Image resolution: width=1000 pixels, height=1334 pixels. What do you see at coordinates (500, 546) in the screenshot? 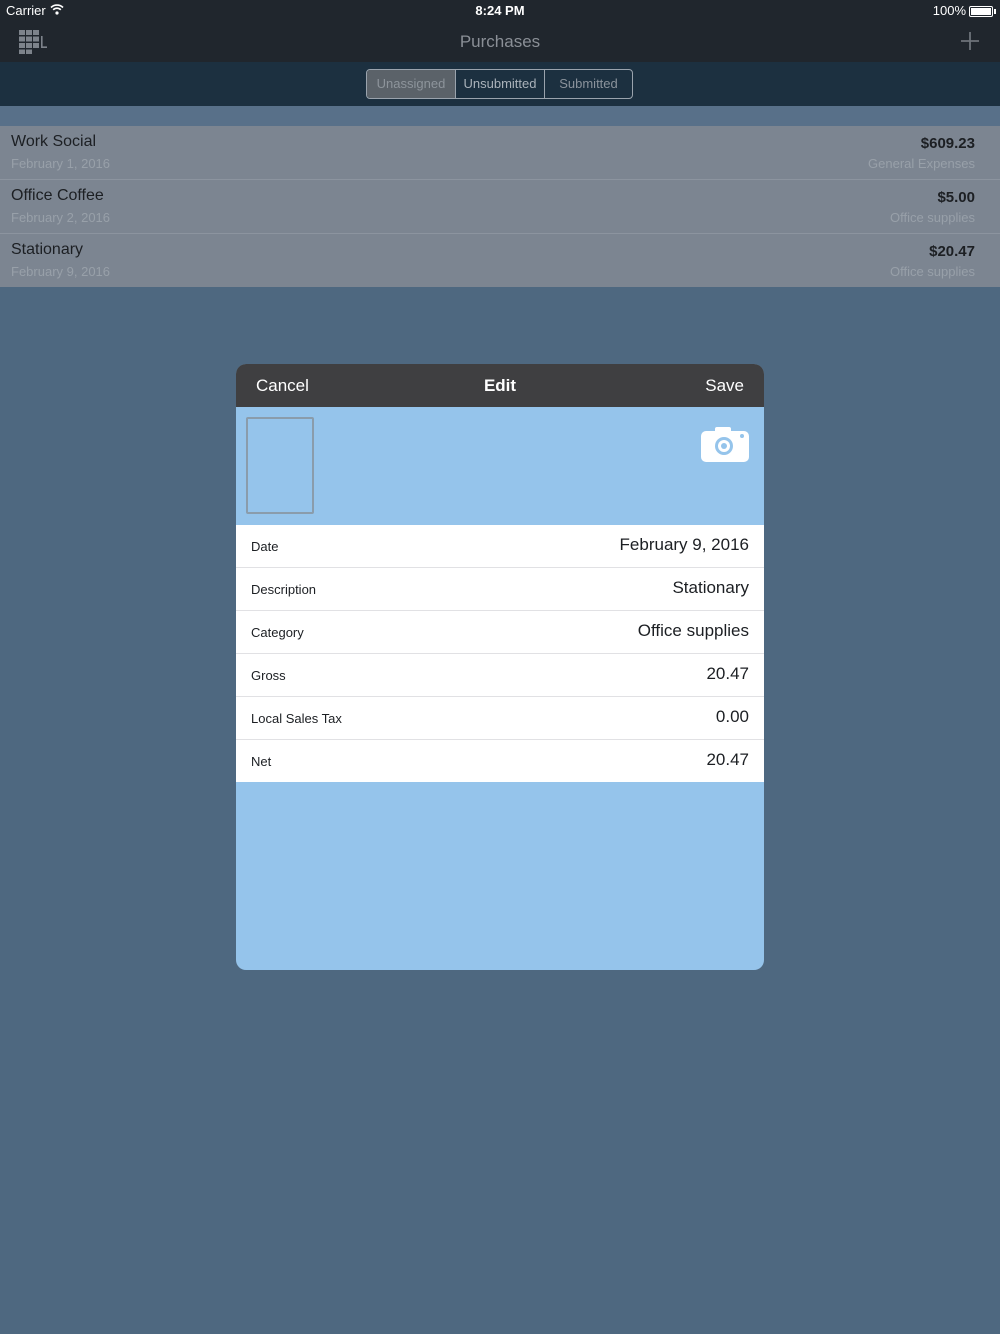
I see `form-row-date: Date February 9, 2016` at bounding box center [500, 546].